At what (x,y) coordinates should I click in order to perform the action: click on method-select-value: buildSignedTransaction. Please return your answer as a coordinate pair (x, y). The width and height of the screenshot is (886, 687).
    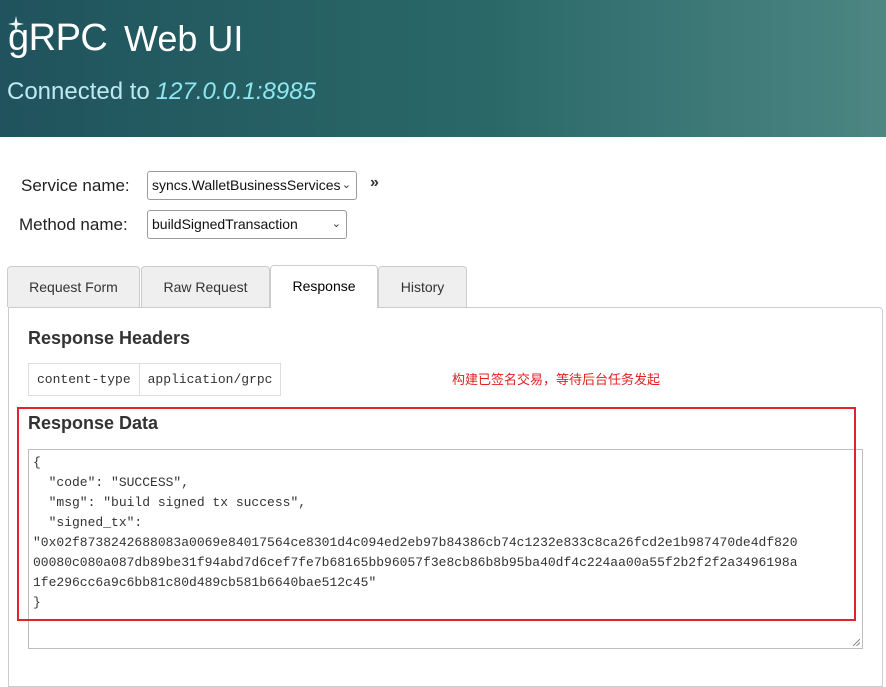
    Looking at the image, I should click on (225, 224).